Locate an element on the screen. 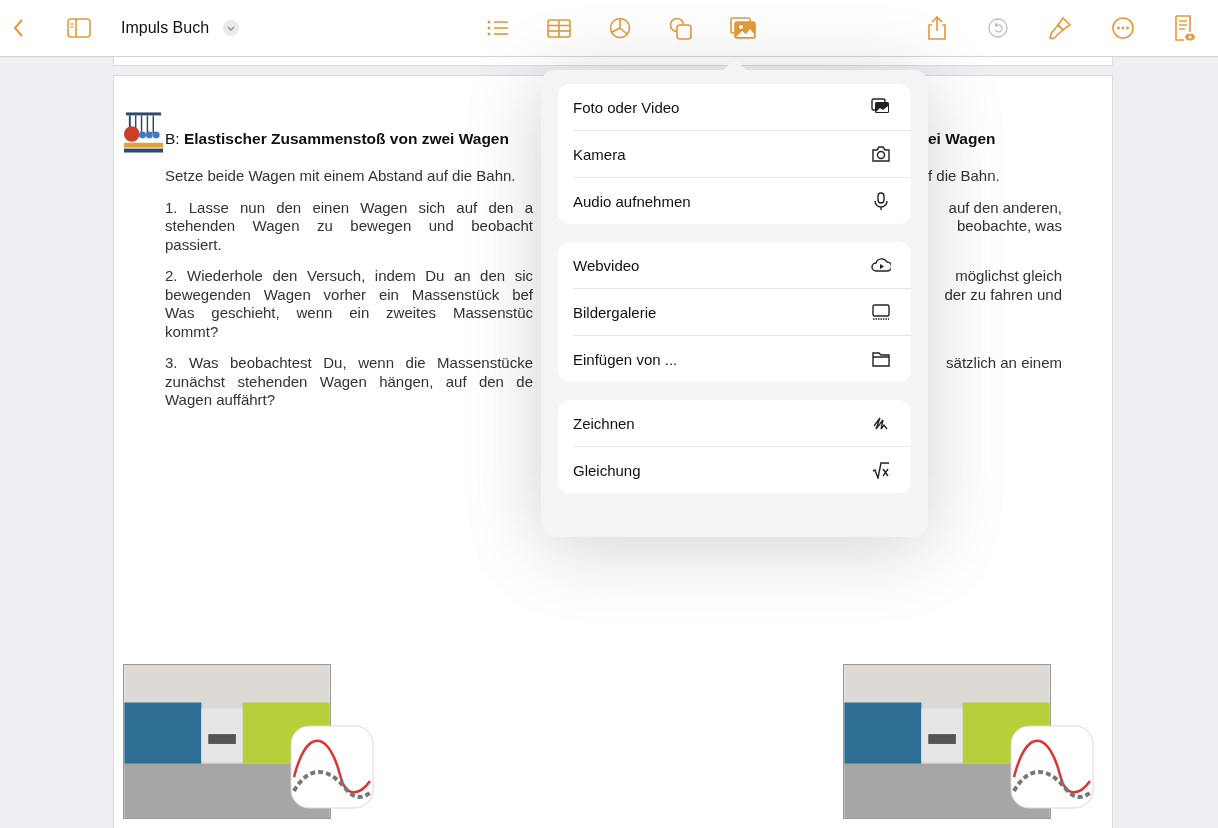 This screenshot has height=828, width=1218. menu-item: Audio aufnehmen is located at coordinates (742, 201).